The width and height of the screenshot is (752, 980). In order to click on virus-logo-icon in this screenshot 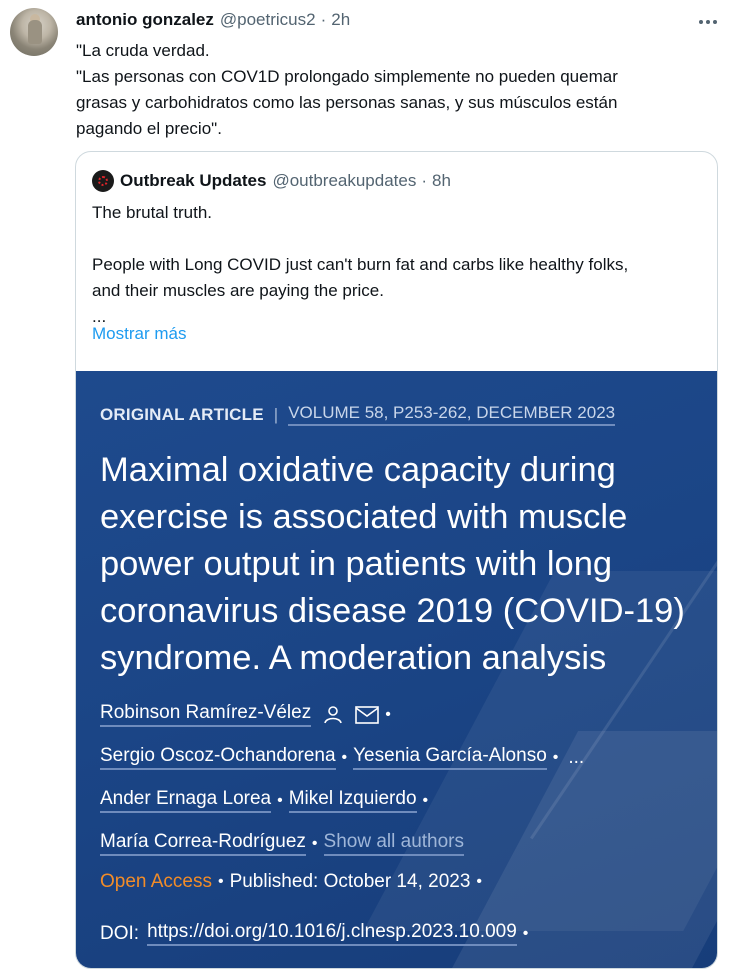, I will do `click(103, 181)`.